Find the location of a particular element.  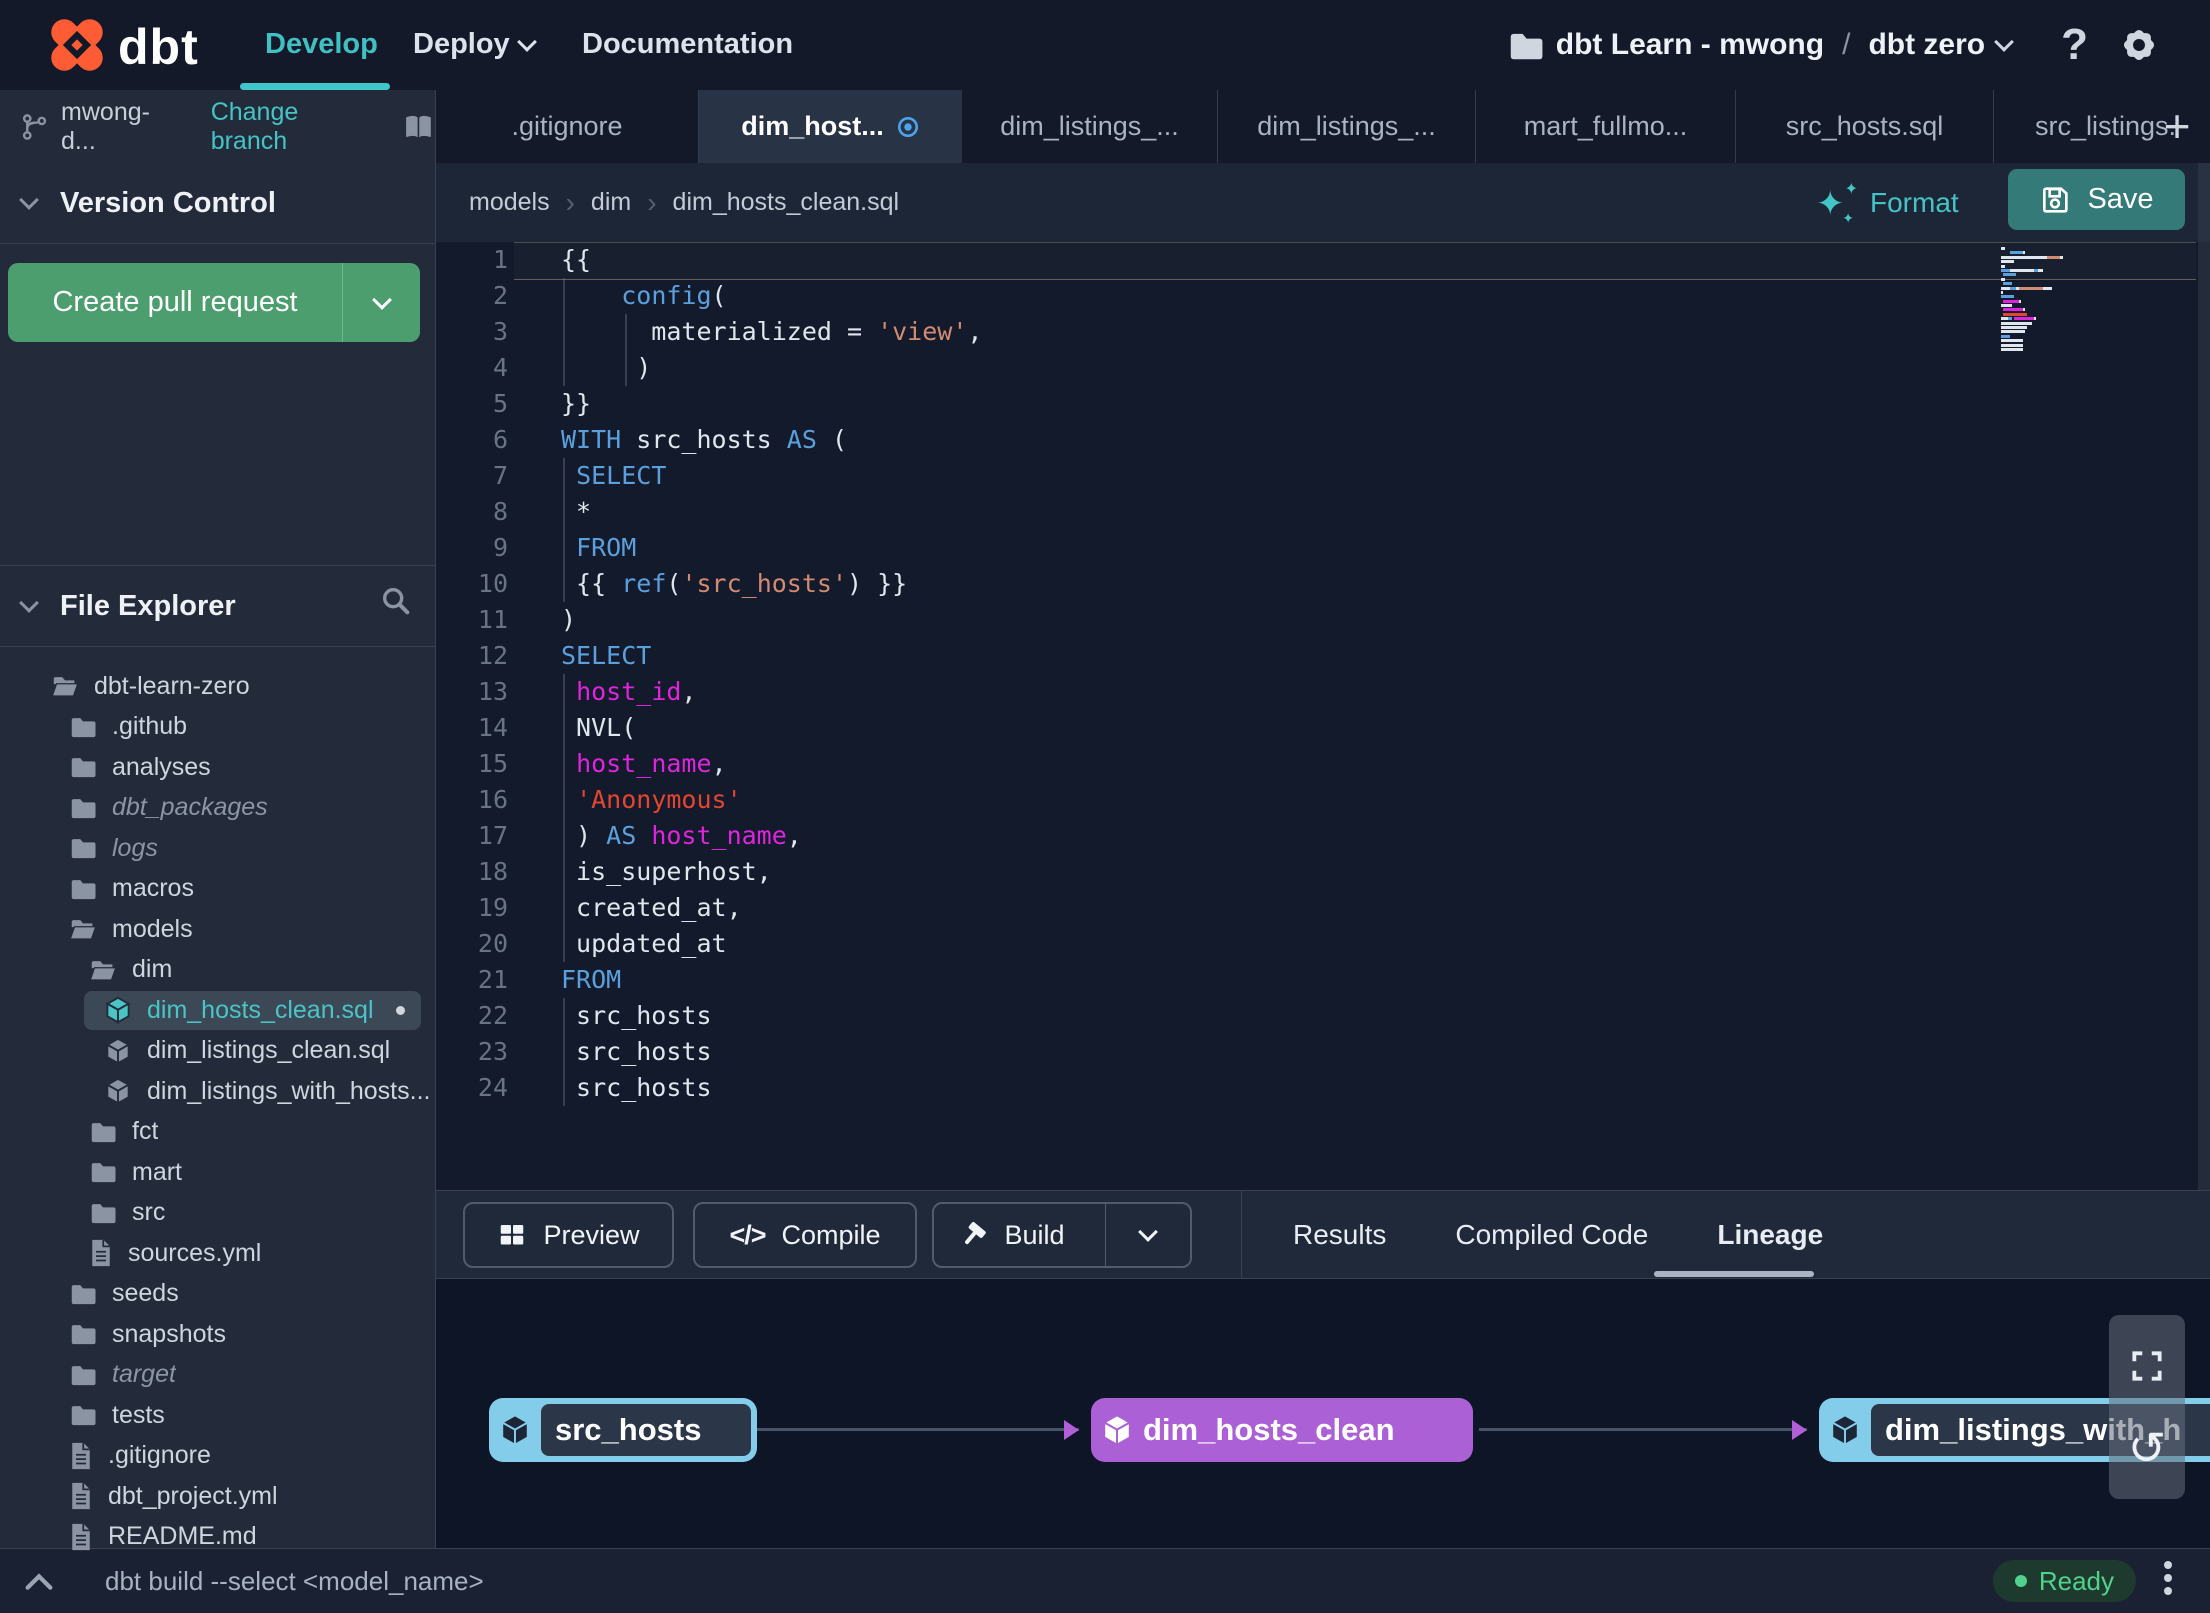

nav-deploy: Deploy is located at coordinates (475, 44).